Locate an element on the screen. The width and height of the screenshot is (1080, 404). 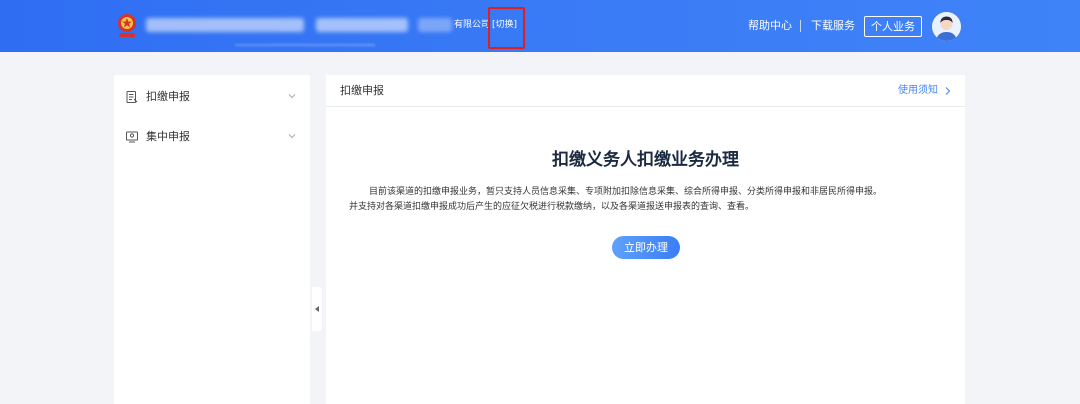
panel-title: 扣缴申报 is located at coordinates (362, 90).